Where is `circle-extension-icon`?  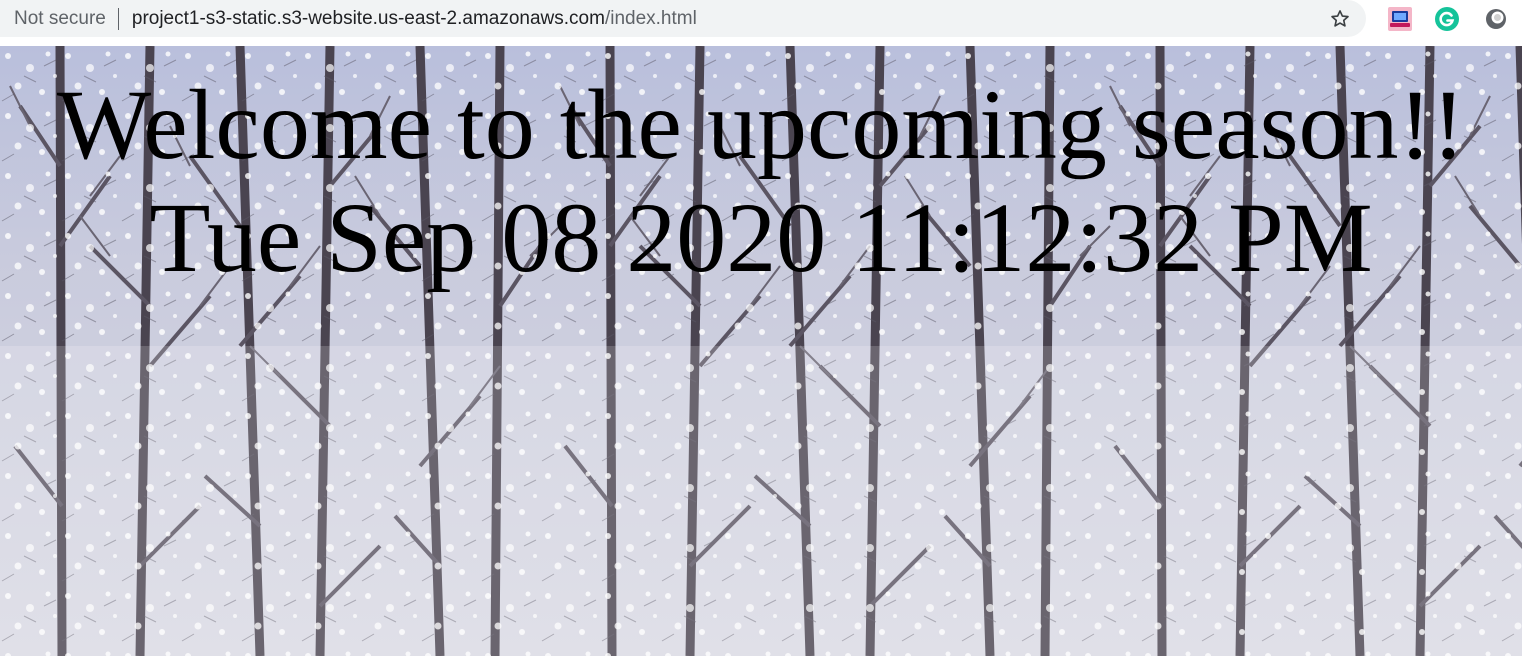
circle-extension-icon is located at coordinates (1496, 19).